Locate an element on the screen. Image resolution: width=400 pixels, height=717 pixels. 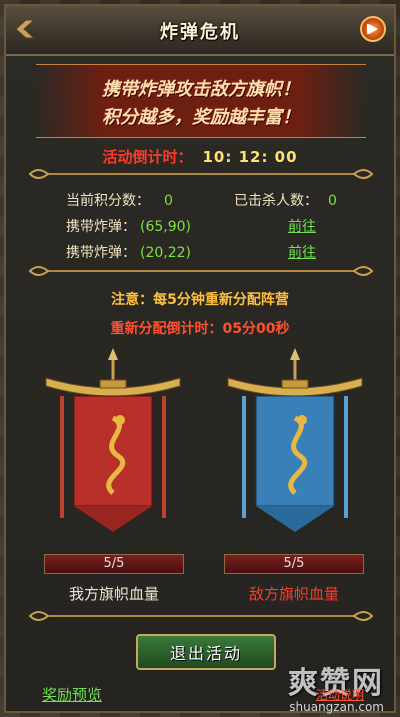
slogan-line-1: 携带炸弹攻击敌方旗帜！ is located at coordinates (201, 89).